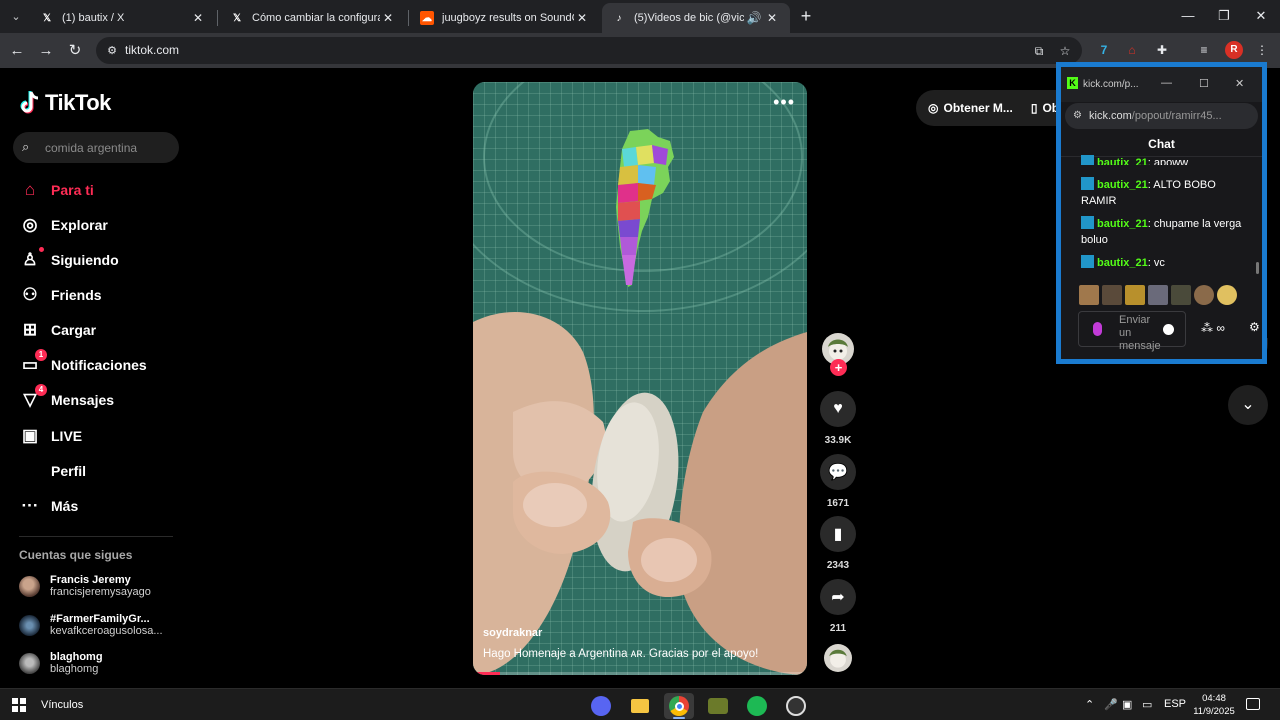 This screenshot has width=1280, height=720. I want to click on nav-live: ▣ LIVE, so click(50, 436).